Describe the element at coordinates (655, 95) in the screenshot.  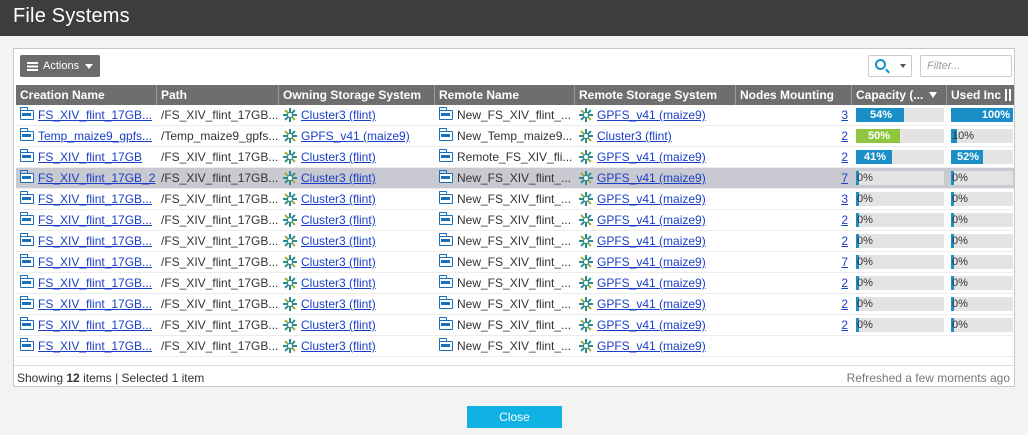
I see `column-header-remote-storage-system: Remote Storage System` at that location.